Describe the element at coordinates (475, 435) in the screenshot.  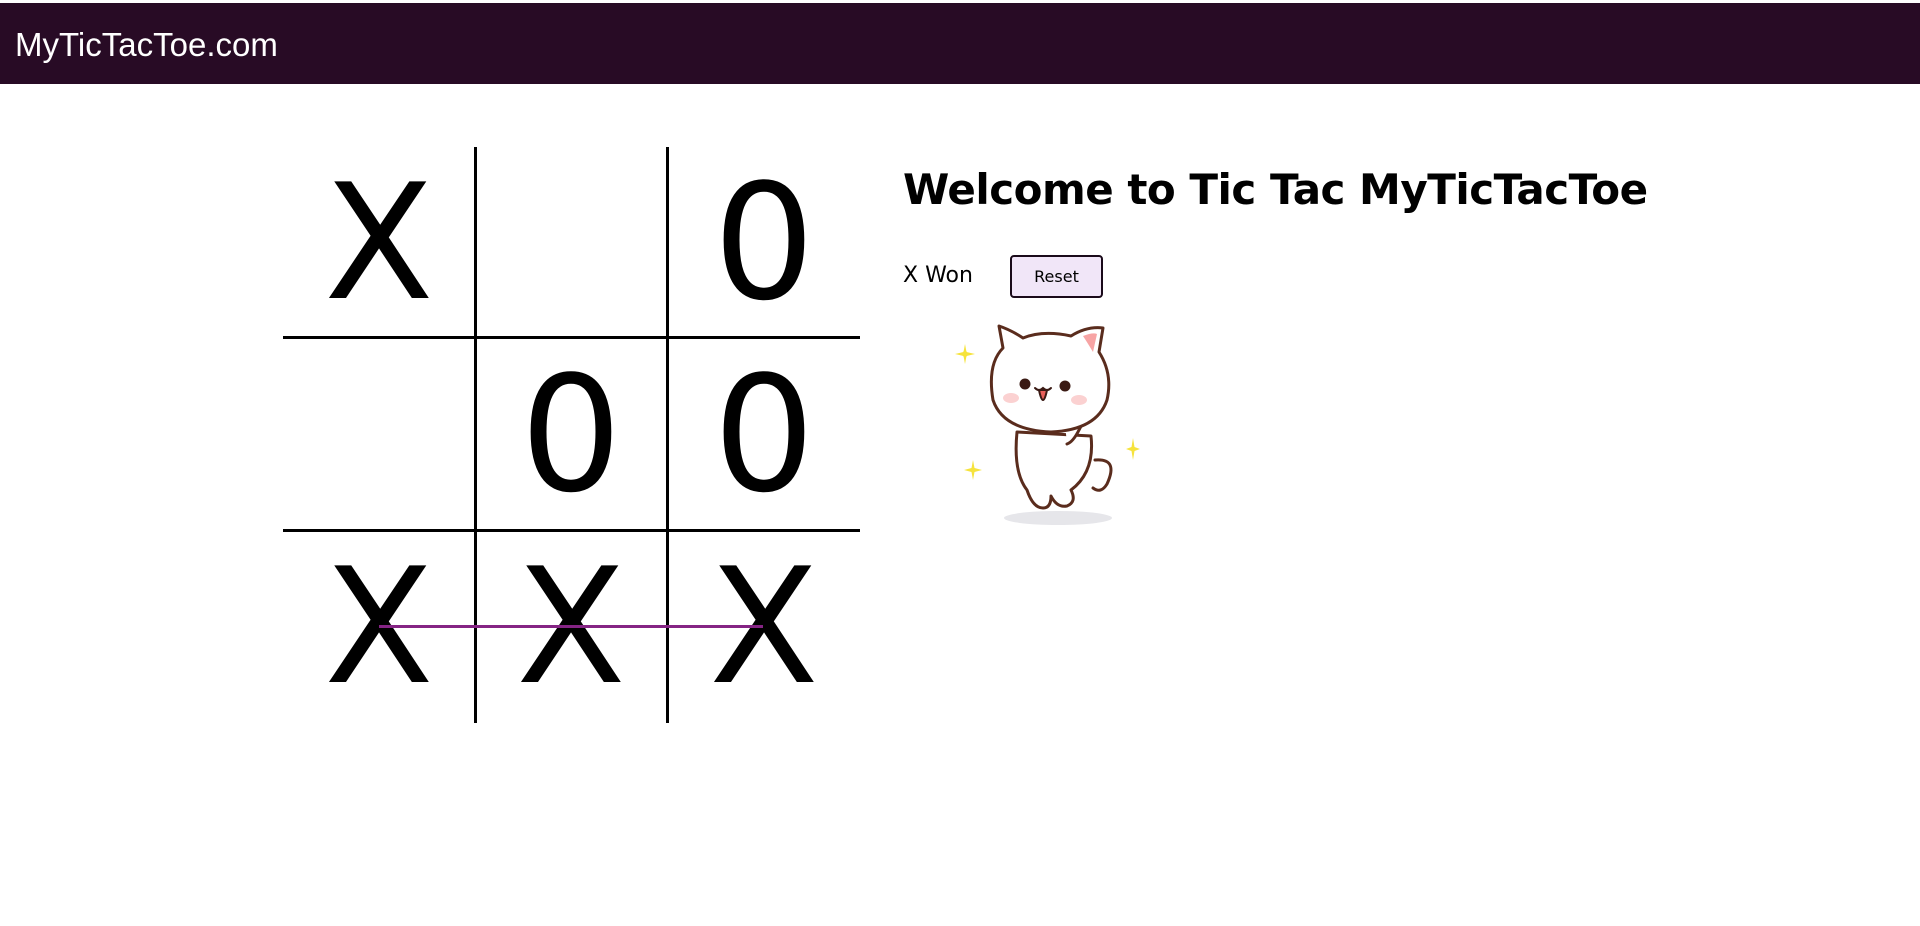
I see `grid-line-vertical-left` at that location.